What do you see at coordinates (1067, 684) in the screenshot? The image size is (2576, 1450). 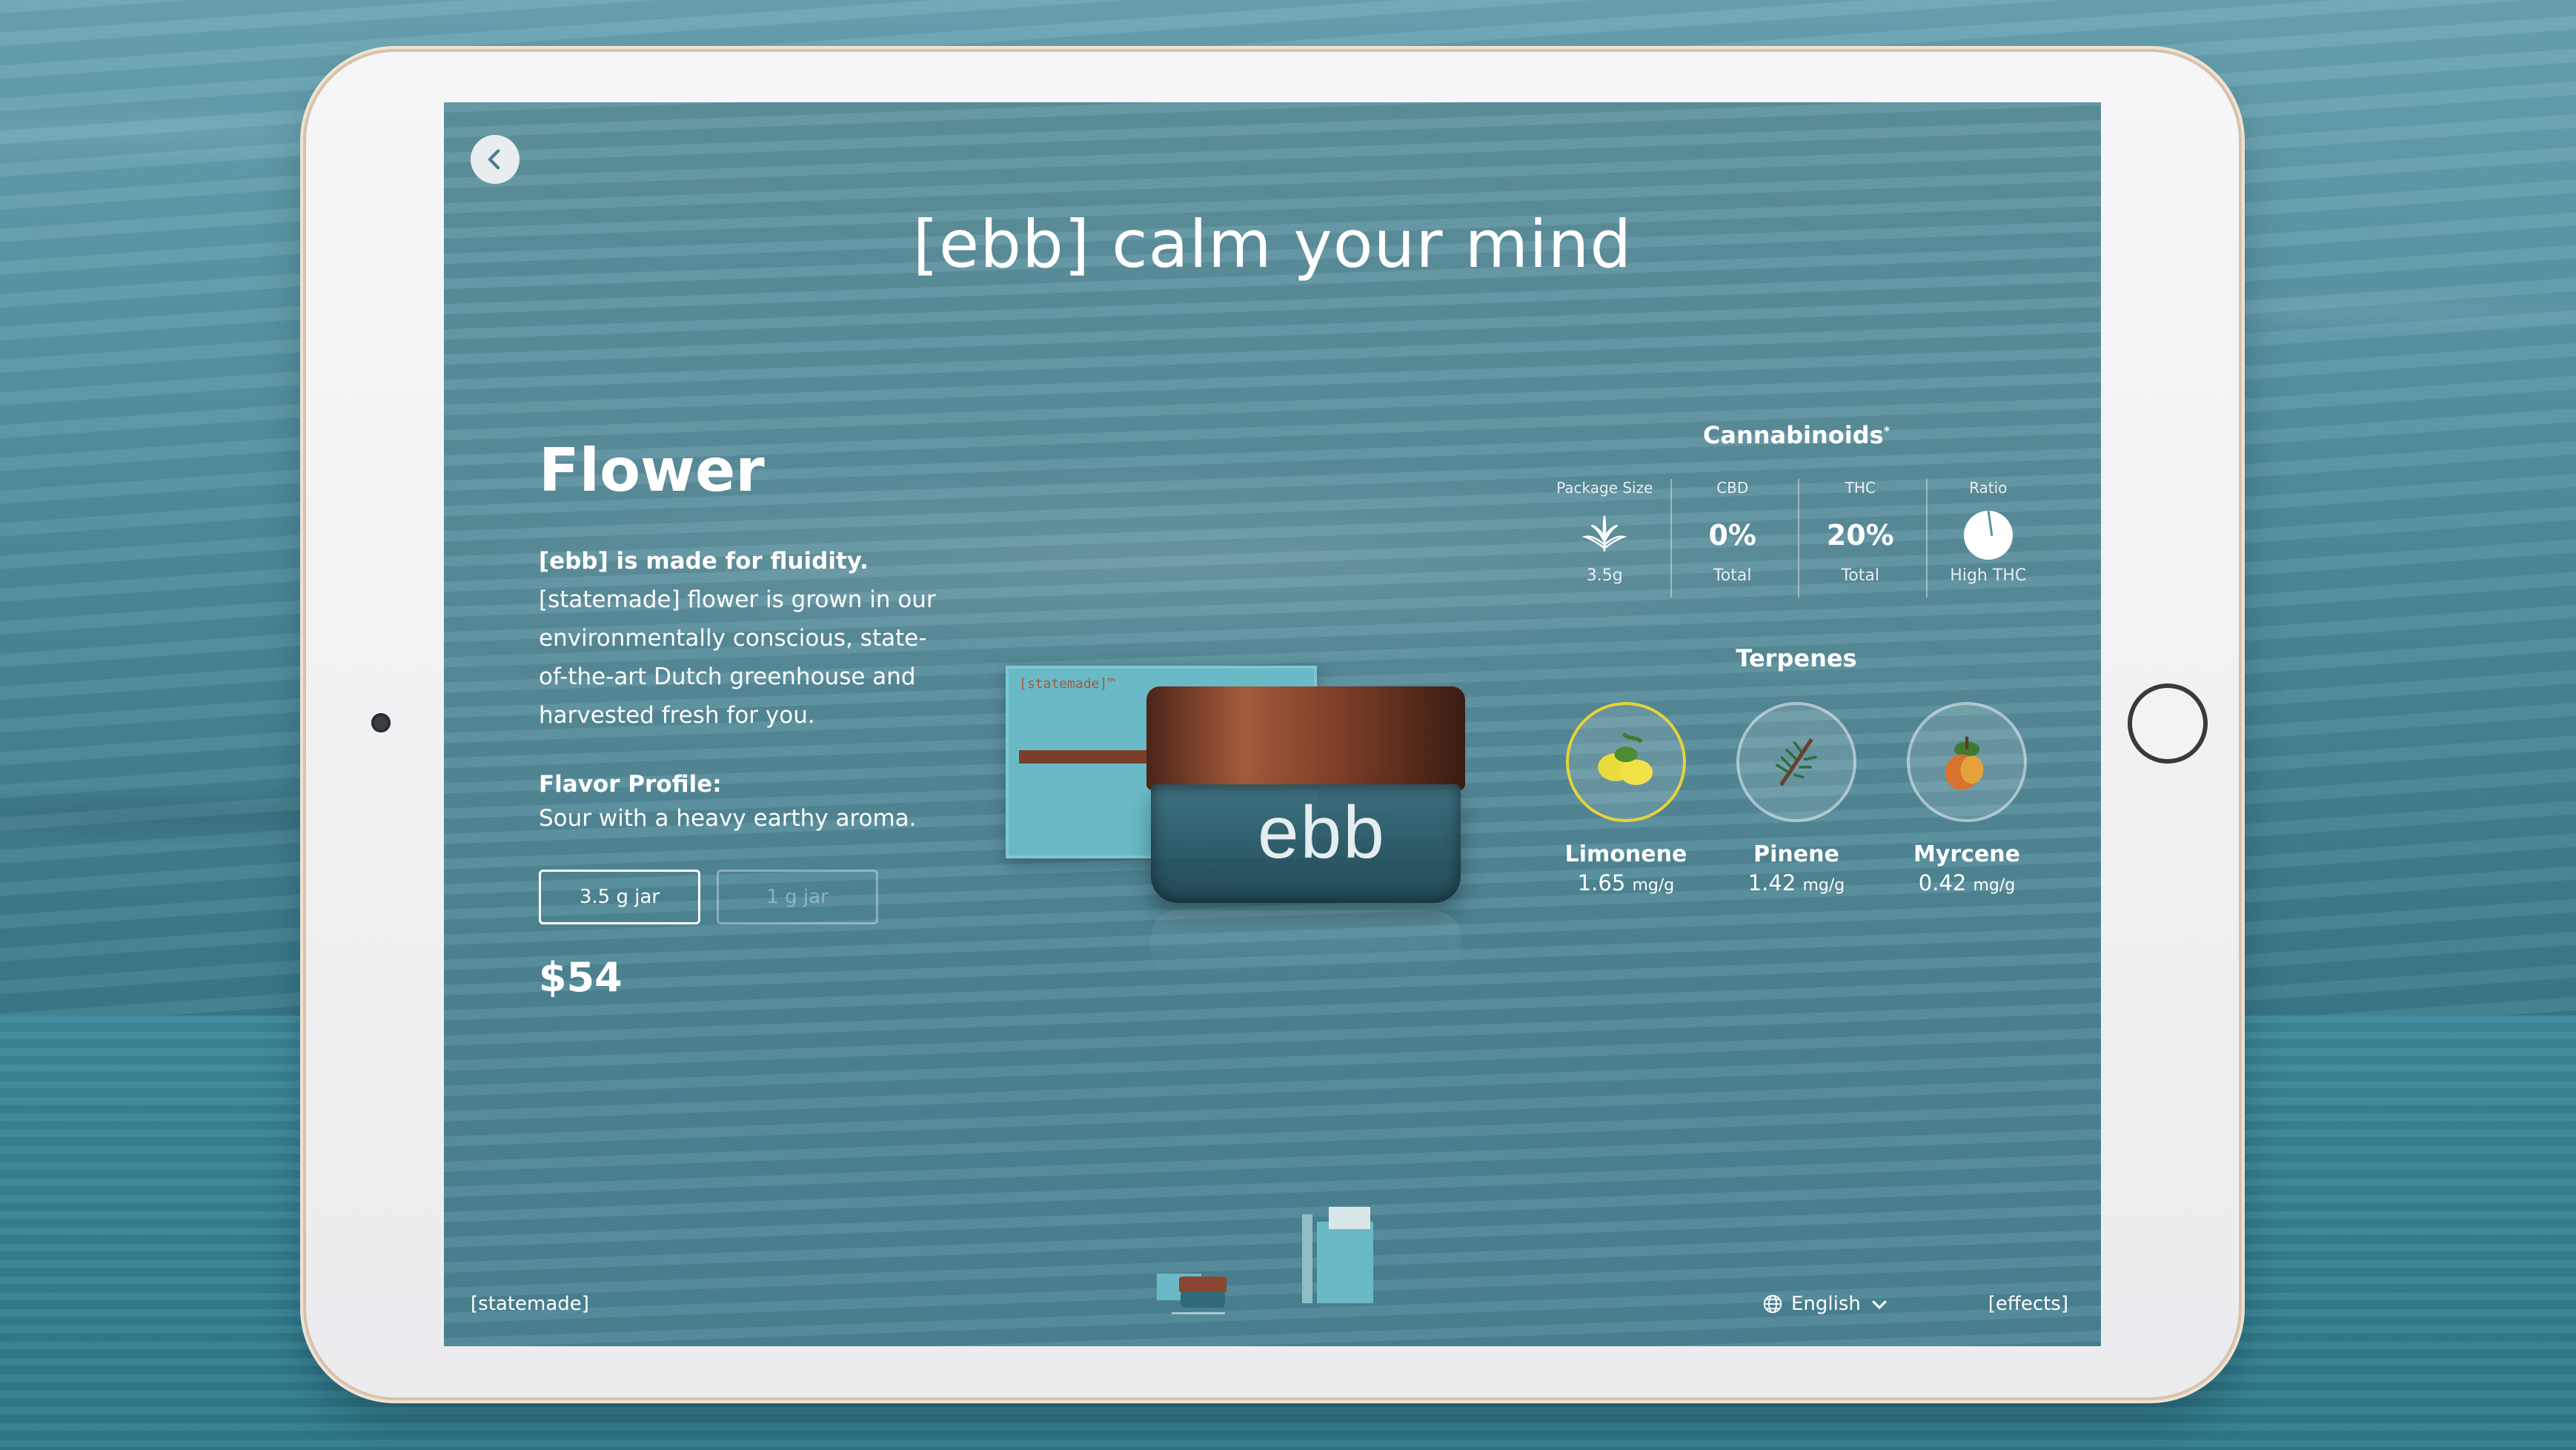 I see `box-brand-label: [statemade]™` at bounding box center [1067, 684].